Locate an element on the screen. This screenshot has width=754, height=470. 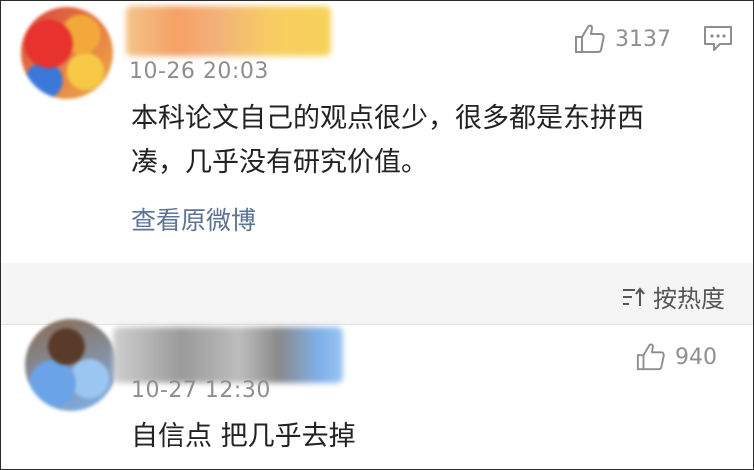
sort-by-hotness-button: 按热度 is located at coordinates (673, 296).